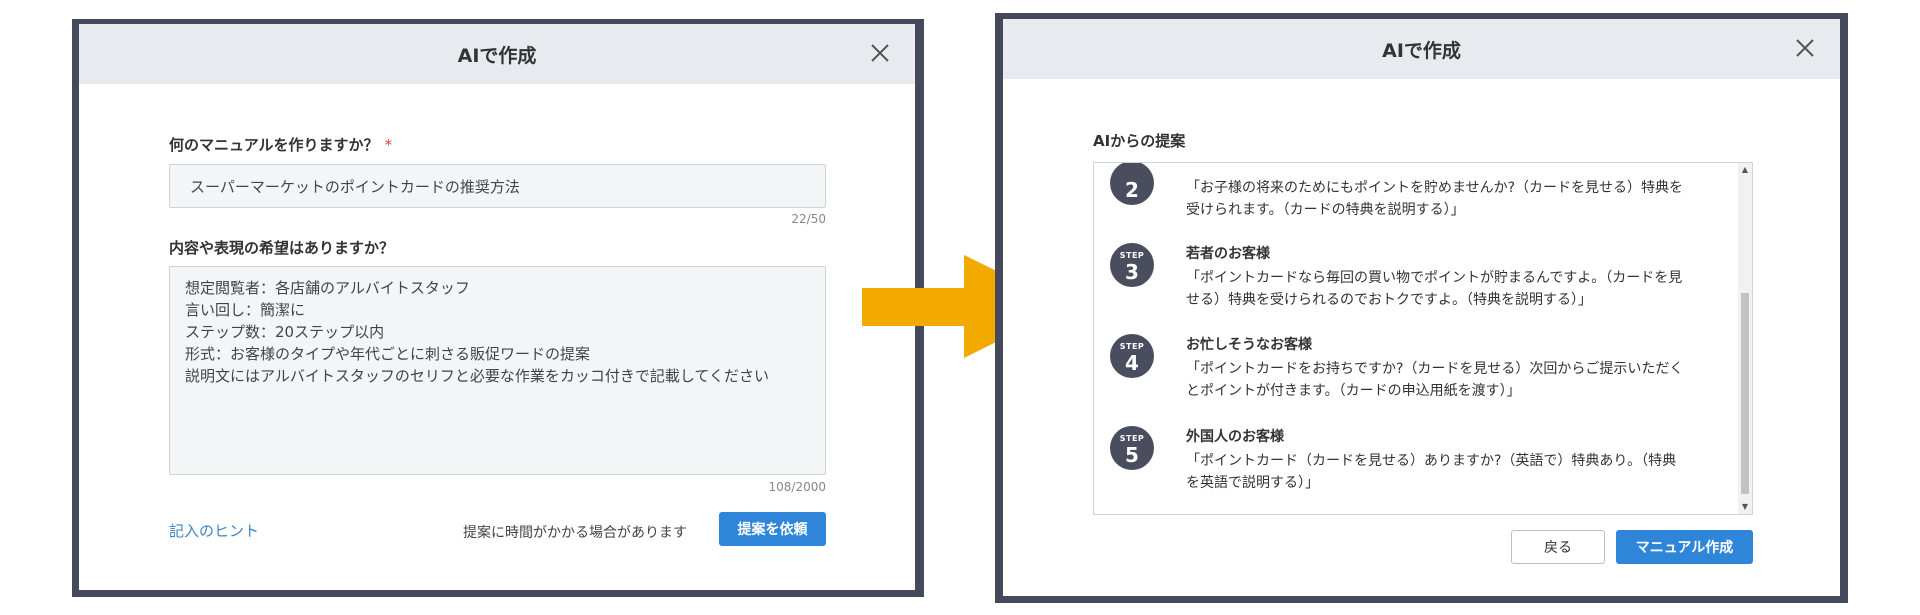 This screenshot has height=615, width=1920. I want to click on question-manual-label: 何のマニュアルを作りますか？ *, so click(281, 145).